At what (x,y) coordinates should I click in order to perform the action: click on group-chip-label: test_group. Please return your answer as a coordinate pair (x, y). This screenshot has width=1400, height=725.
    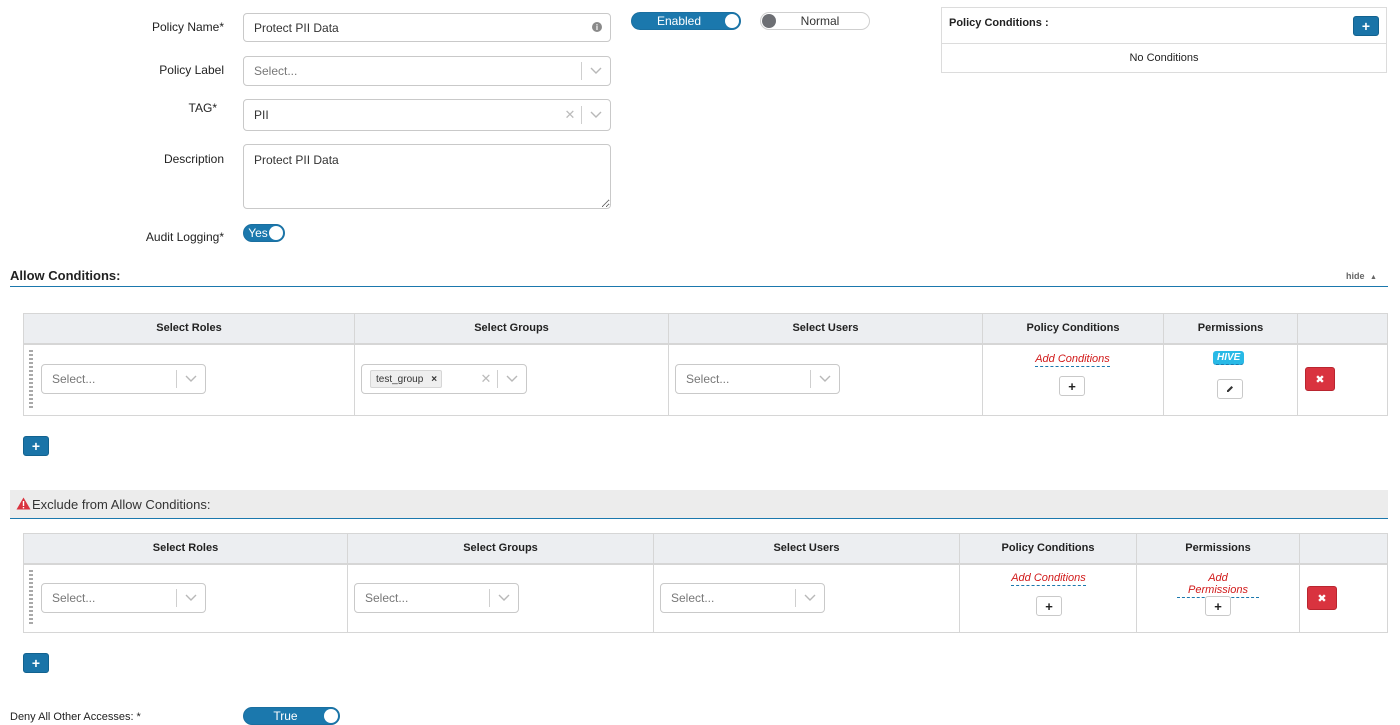
    Looking at the image, I should click on (400, 379).